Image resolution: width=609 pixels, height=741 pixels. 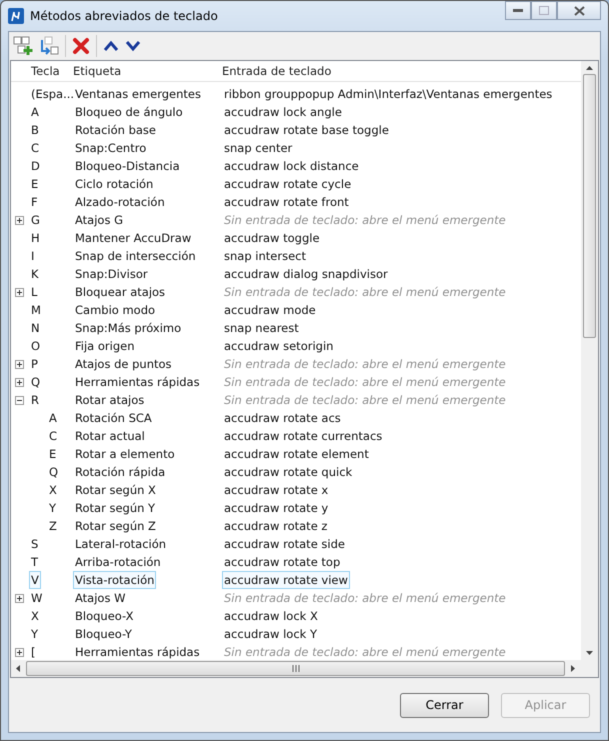 What do you see at coordinates (110, 436) in the screenshot?
I see `label-cell: Rotar actual` at bounding box center [110, 436].